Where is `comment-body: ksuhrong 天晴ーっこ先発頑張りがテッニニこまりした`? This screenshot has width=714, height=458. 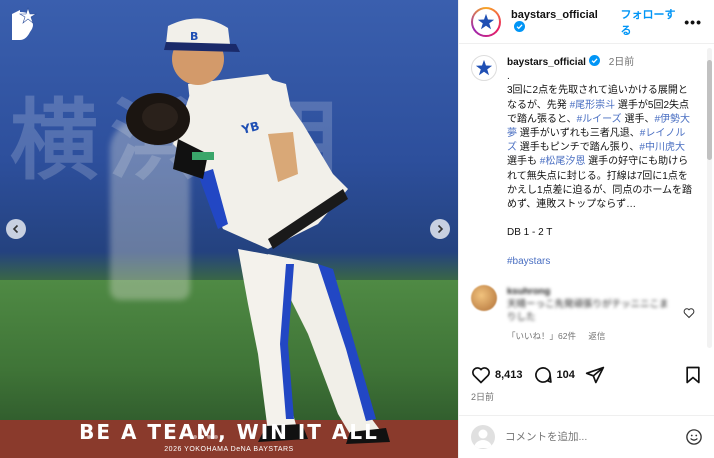
comment-body: ksuhrong 天晴ーっこ先発頑張りがテッニニこまりした is located at coordinates (592, 304).